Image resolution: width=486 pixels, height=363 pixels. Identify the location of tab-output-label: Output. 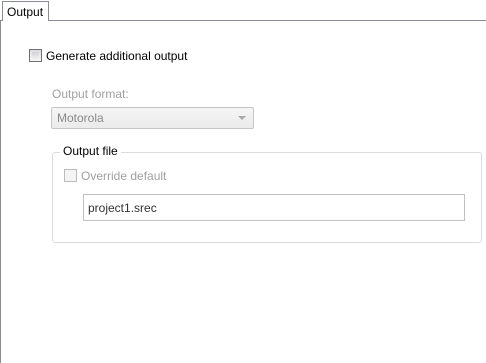
(25, 12).